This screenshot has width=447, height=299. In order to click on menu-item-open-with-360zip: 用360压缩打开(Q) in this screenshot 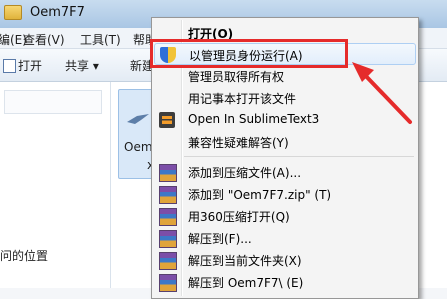, I will do `click(285, 216)`.